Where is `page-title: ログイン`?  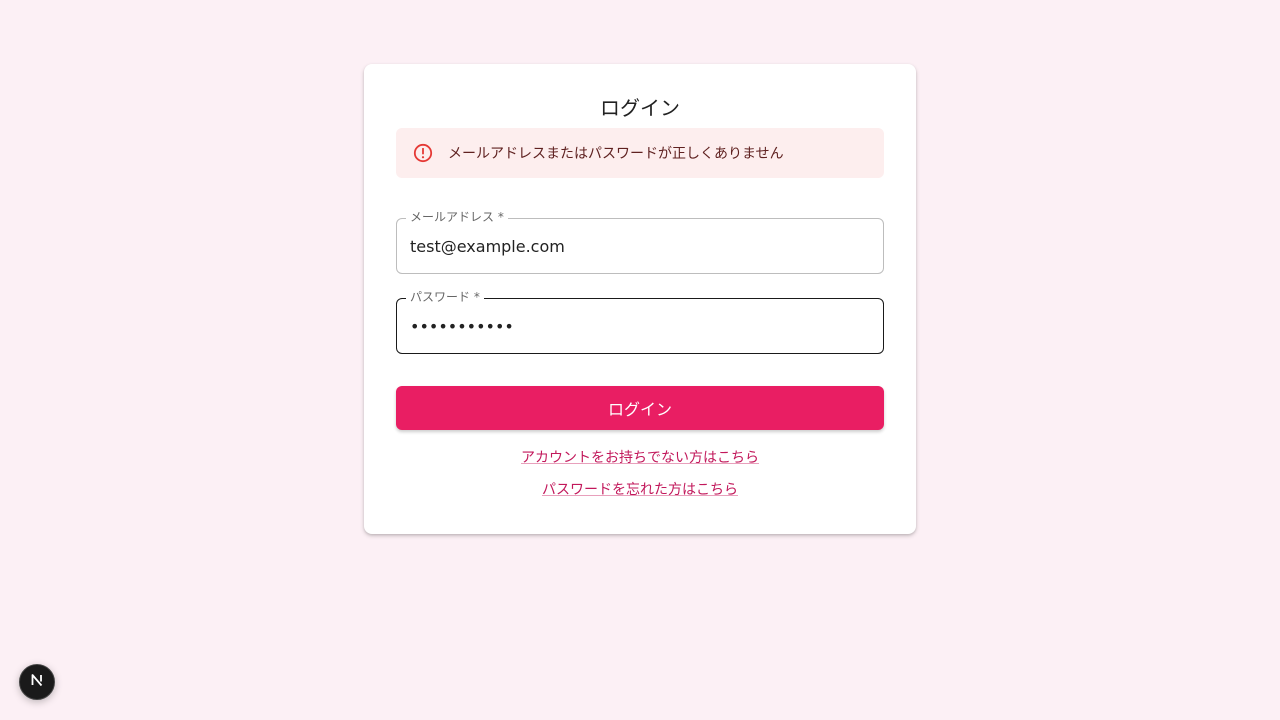 page-title: ログイン is located at coordinates (640, 108).